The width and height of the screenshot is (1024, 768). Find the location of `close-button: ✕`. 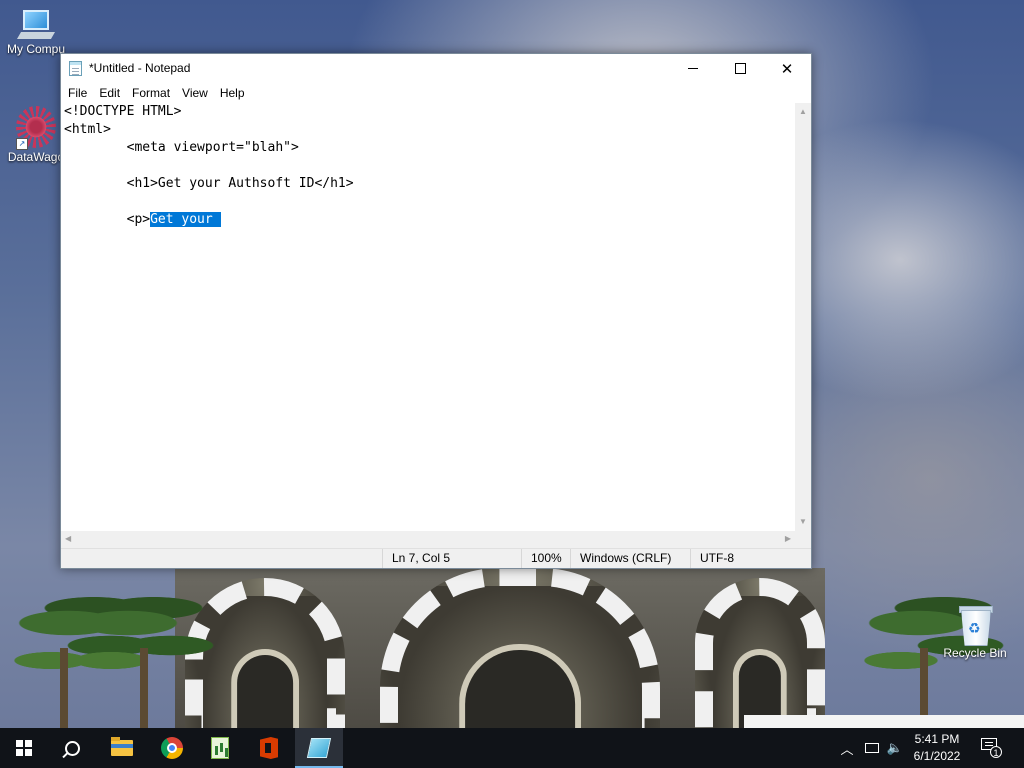

close-button: ✕ is located at coordinates (787, 68).